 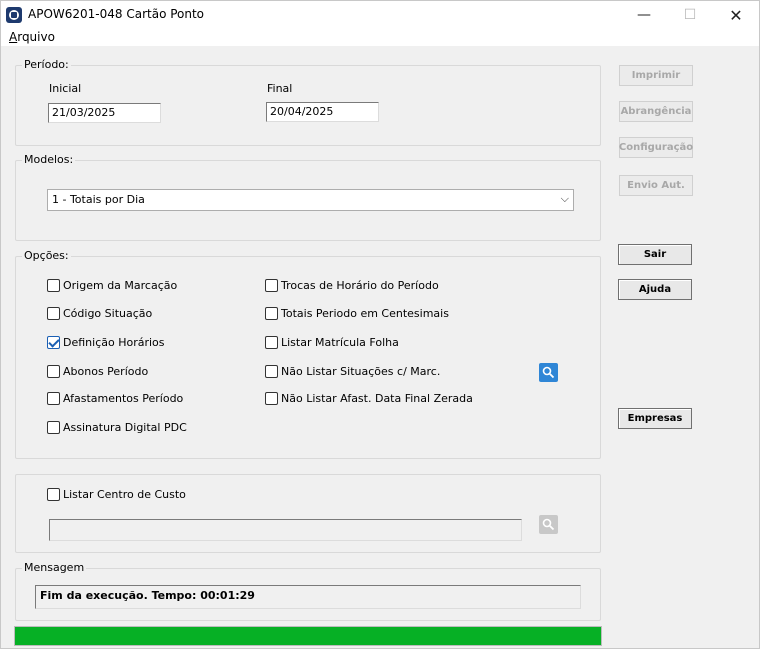 I want to click on menu-item-arquivo: Arquivo, so click(x=32, y=37).